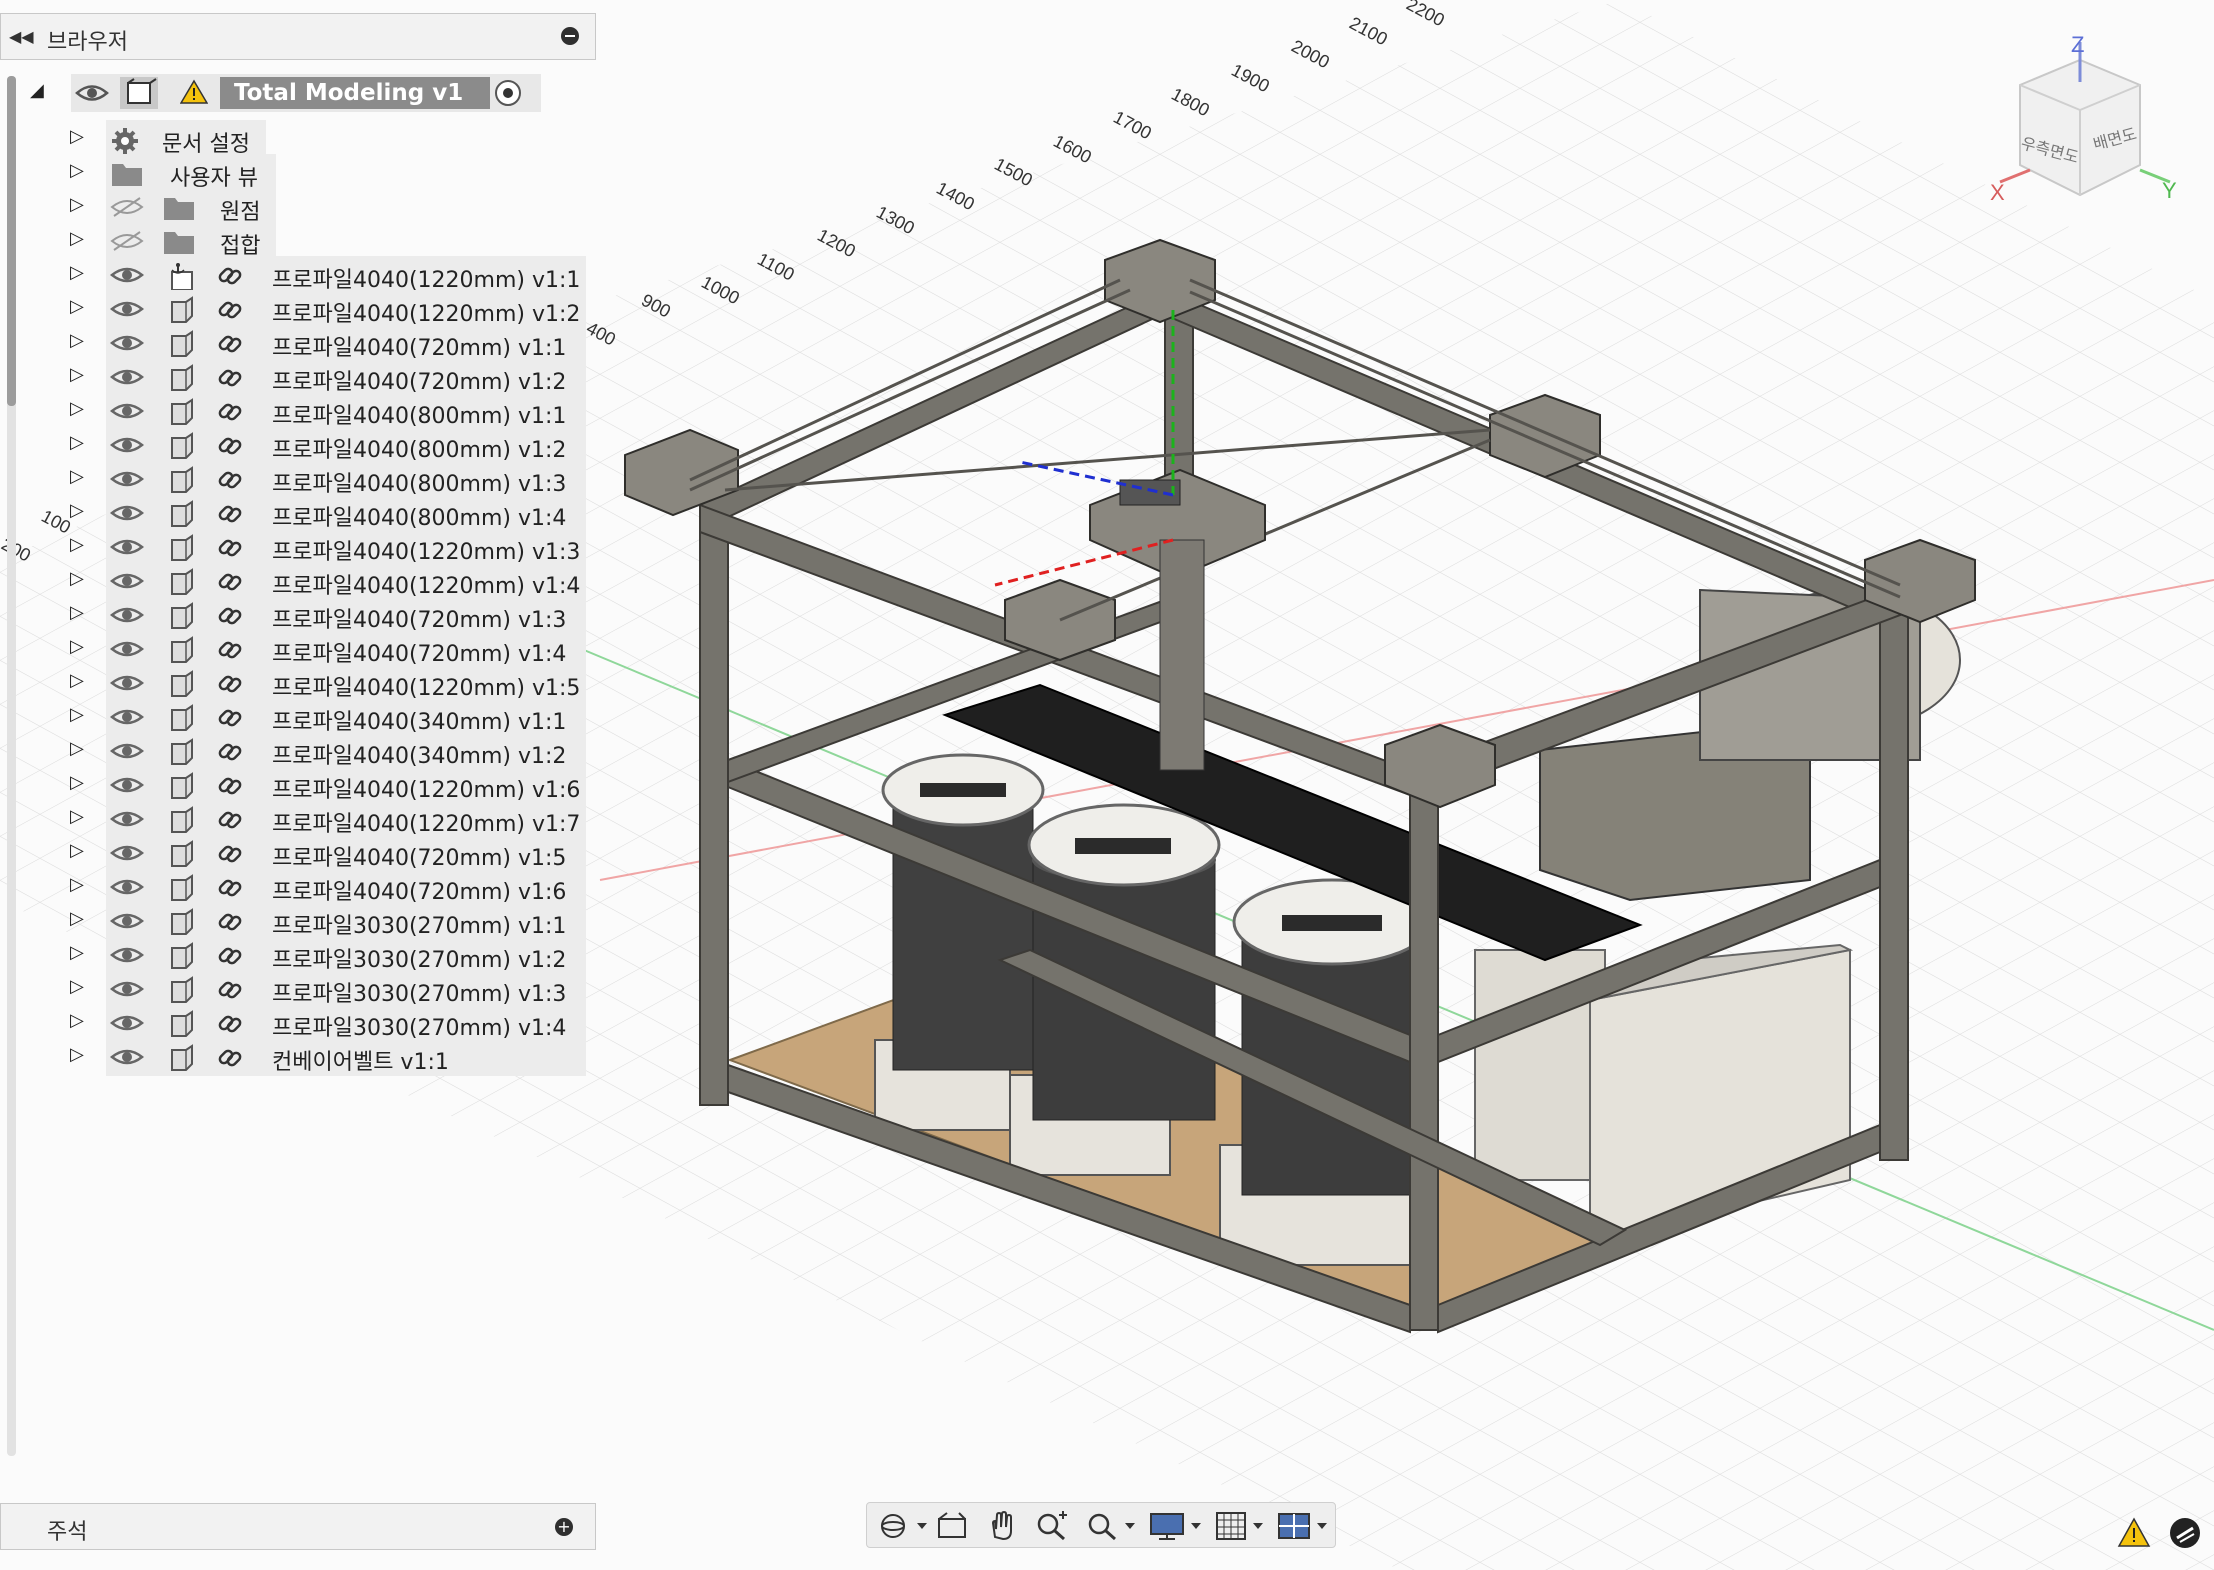 Image resolution: width=2214 pixels, height=1570 pixels. I want to click on collapse-panel-icon: ◀◀, so click(21, 36).